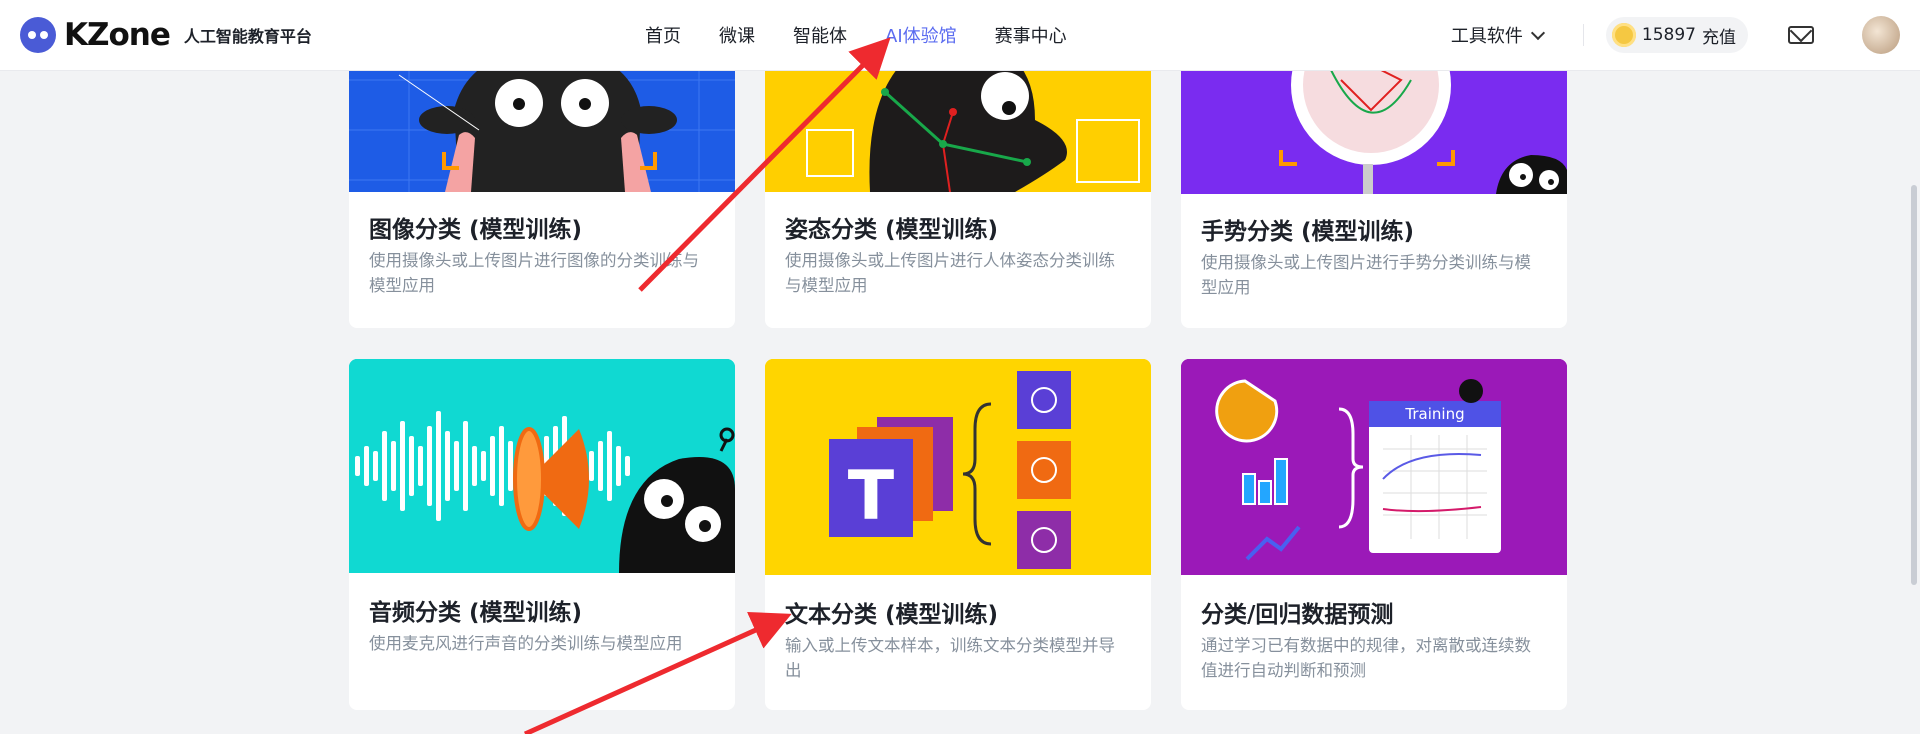 This screenshot has width=1920, height=734. I want to click on header-right: 工具软件 15897 充值, so click(1675, 35).